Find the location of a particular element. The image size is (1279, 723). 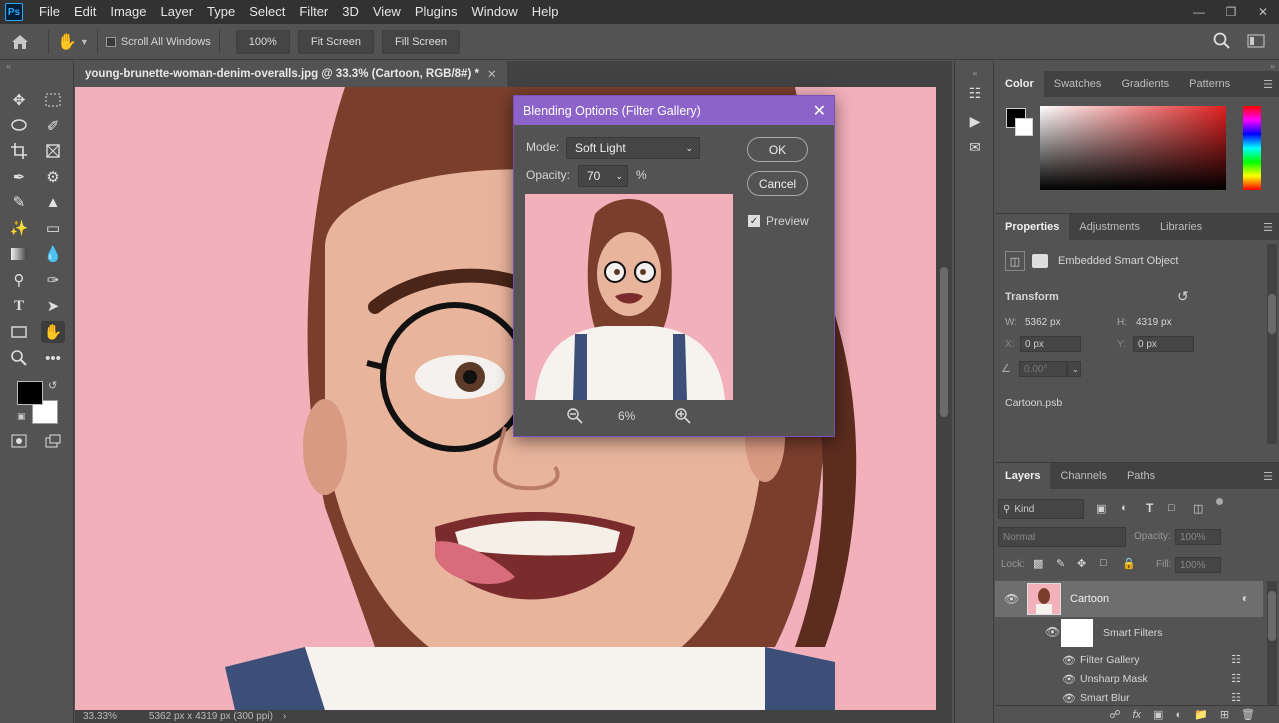

menu-select: Select is located at coordinates (267, 12).